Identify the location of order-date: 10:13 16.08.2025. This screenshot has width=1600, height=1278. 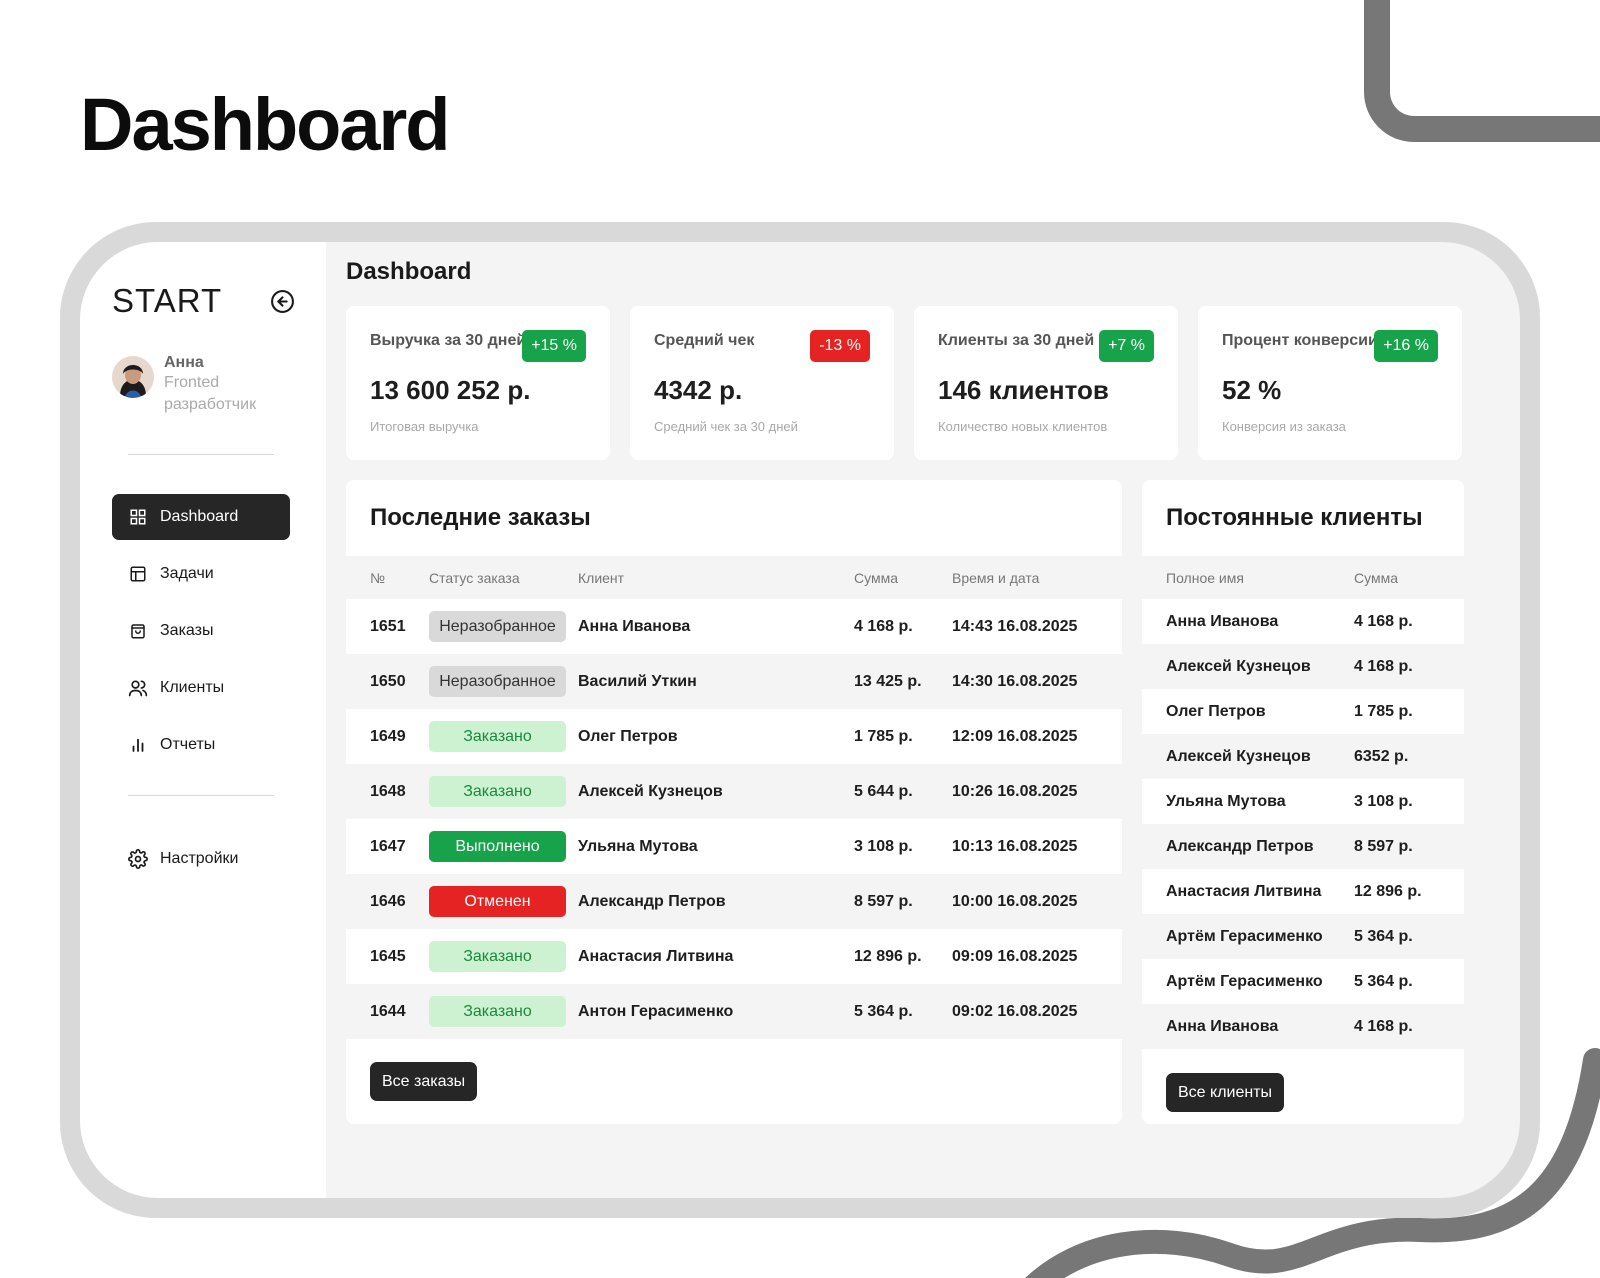
(1015, 846).